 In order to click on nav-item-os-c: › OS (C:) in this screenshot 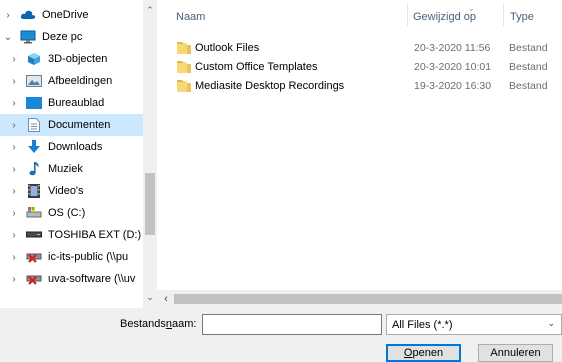, I will do `click(71, 213)`.